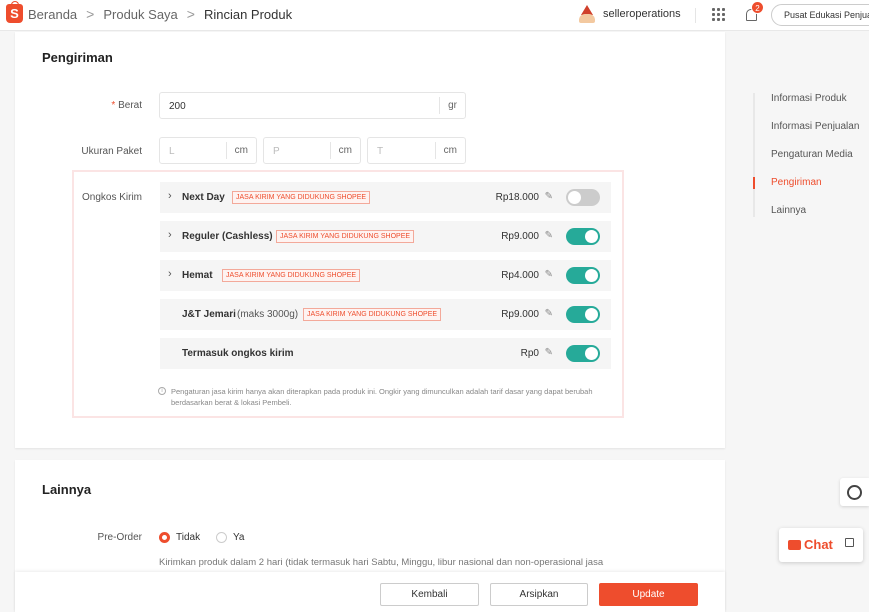 The height and width of the screenshot is (612, 869). Describe the element at coordinates (854, 492) in the screenshot. I see `support-headset-icon` at that location.